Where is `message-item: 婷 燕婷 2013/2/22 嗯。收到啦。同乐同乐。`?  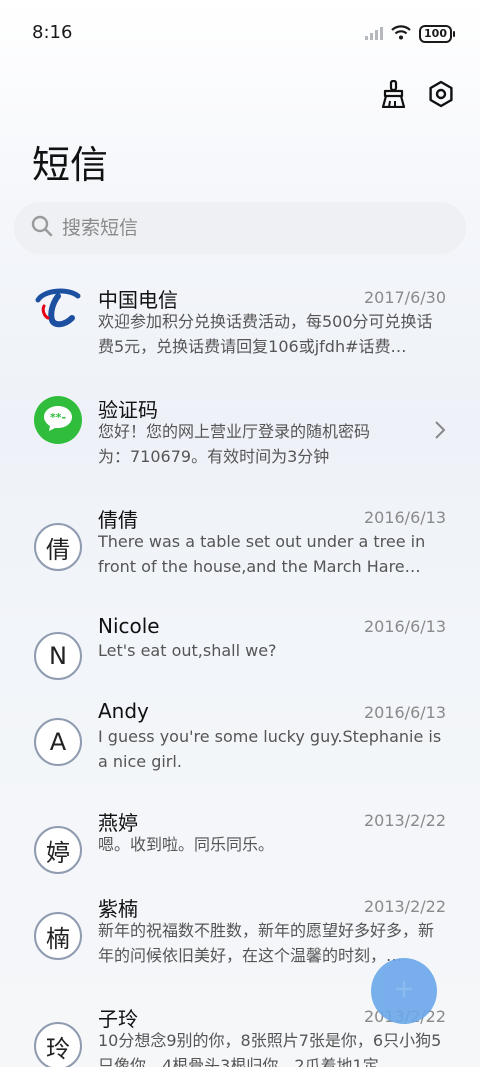
message-item: 婷 燕婷 2013/2/22 嗯。收到啦。同乐同乐。 is located at coordinates (240, 844).